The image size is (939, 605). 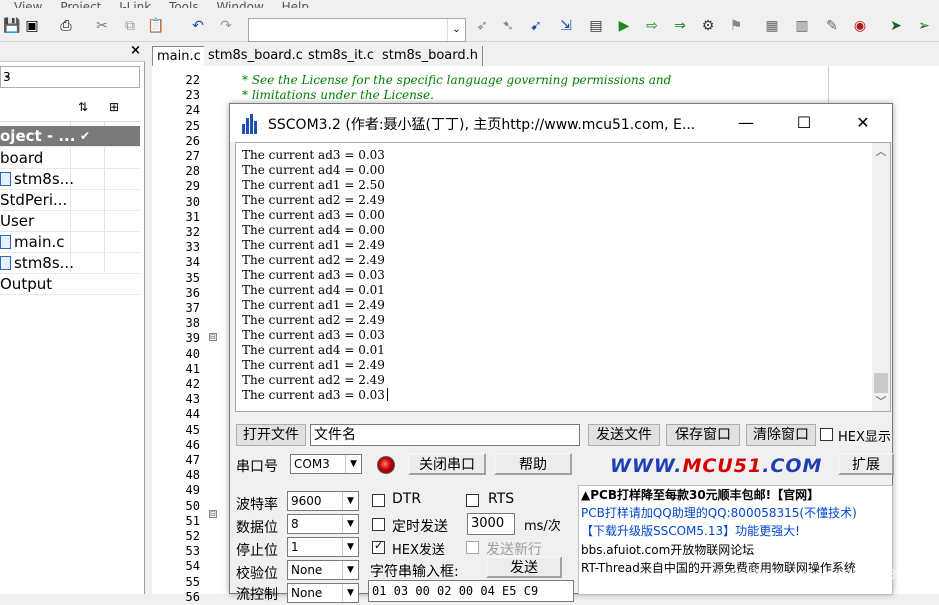 What do you see at coordinates (719, 513) in the screenshot?
I see `ad-line: PCB打样请加QQ助理的QQ:800058315(不懂技术)` at bounding box center [719, 513].